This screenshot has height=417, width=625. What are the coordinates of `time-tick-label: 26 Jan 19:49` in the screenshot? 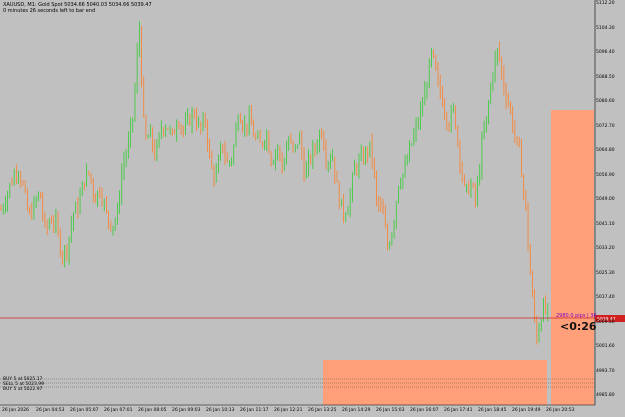 It's located at (526, 410).